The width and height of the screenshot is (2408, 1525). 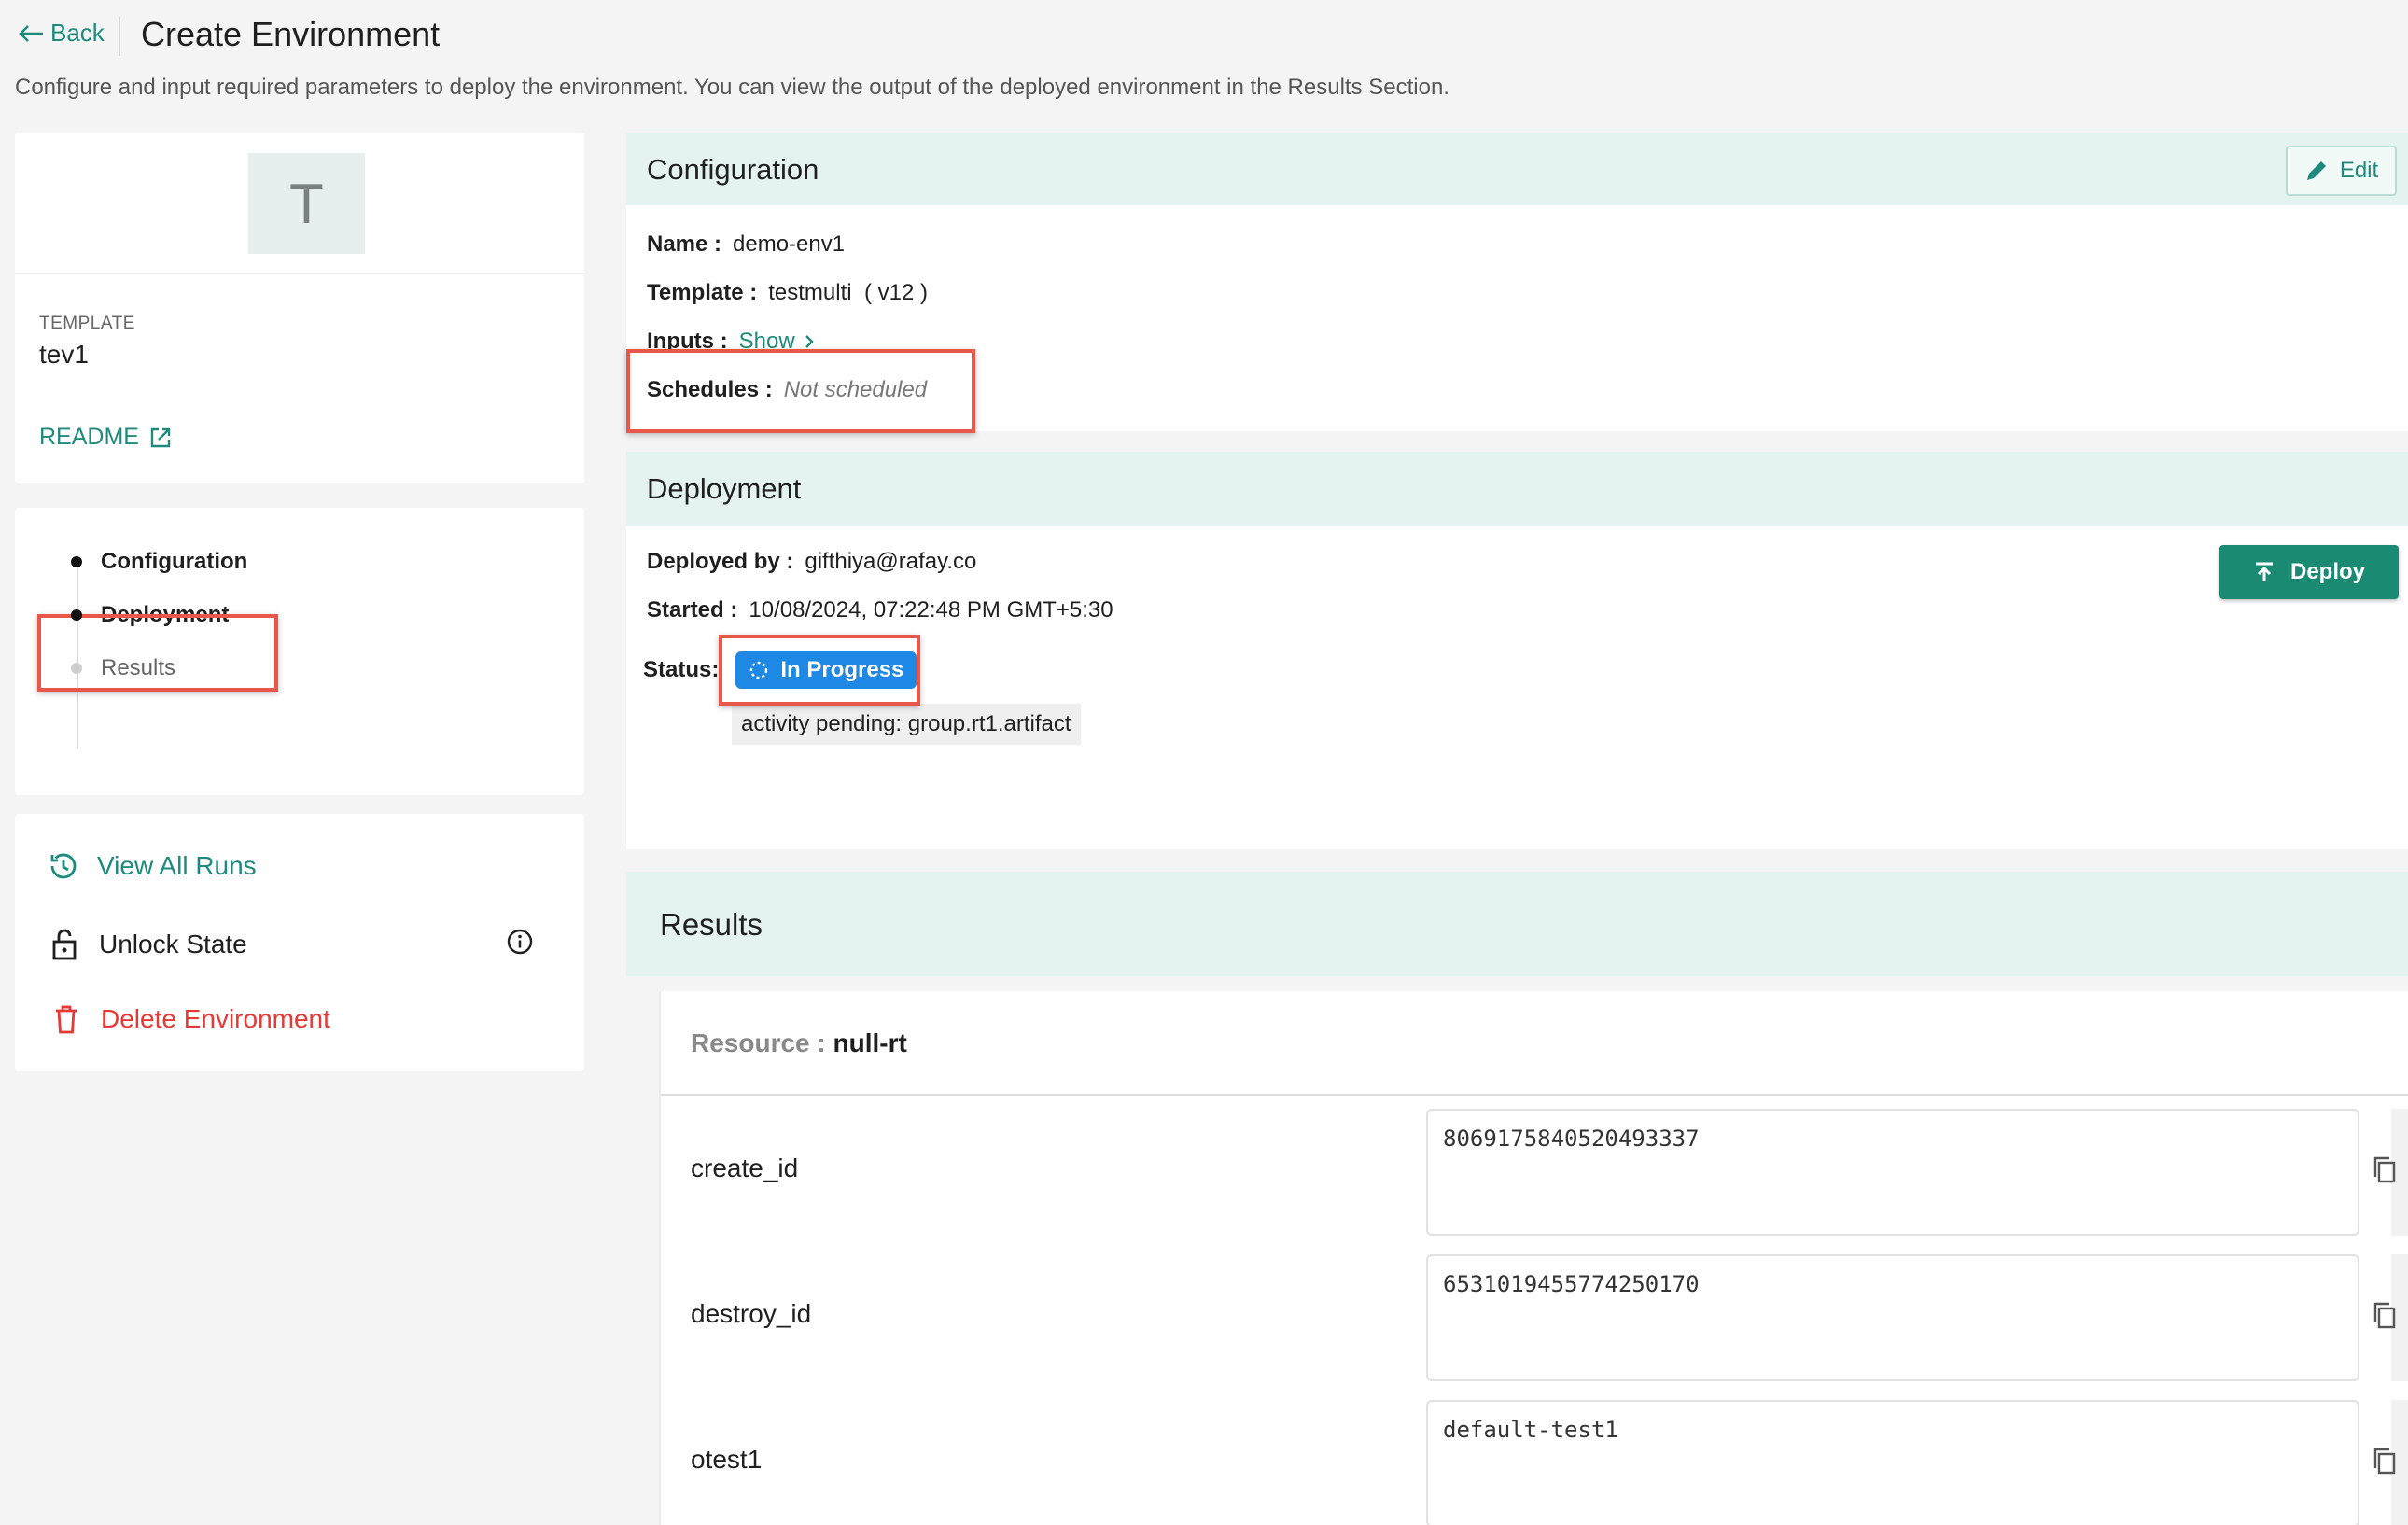 I want to click on status-key: Status:, so click(x=681, y=669).